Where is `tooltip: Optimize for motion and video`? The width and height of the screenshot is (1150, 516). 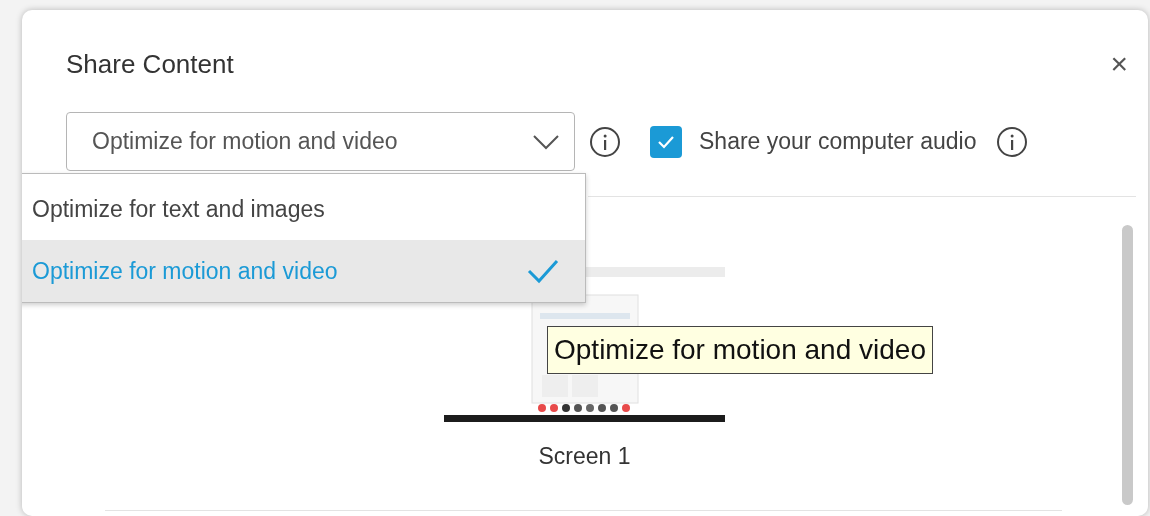
tooltip: Optimize for motion and video is located at coordinates (740, 350).